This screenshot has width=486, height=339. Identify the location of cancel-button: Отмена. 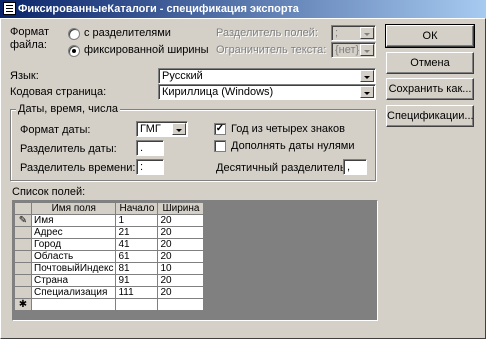
(430, 63).